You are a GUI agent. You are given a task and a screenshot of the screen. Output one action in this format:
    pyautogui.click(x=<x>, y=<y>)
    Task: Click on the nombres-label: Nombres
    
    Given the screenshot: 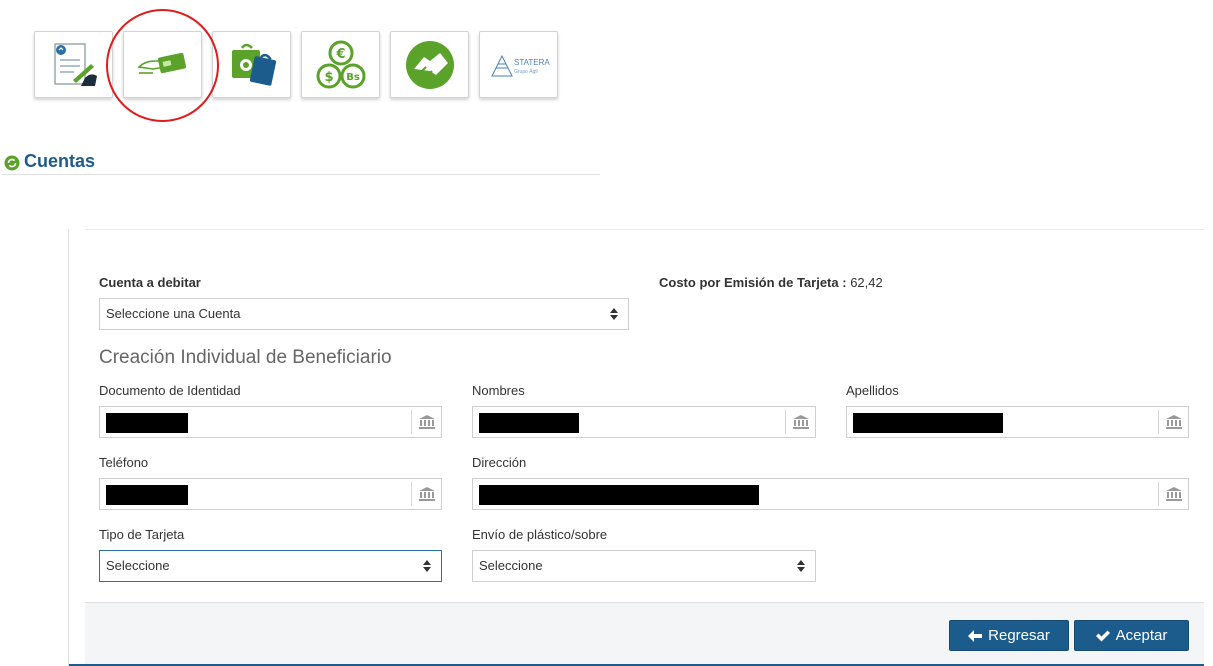 What is the action you would take?
    pyautogui.click(x=498, y=390)
    